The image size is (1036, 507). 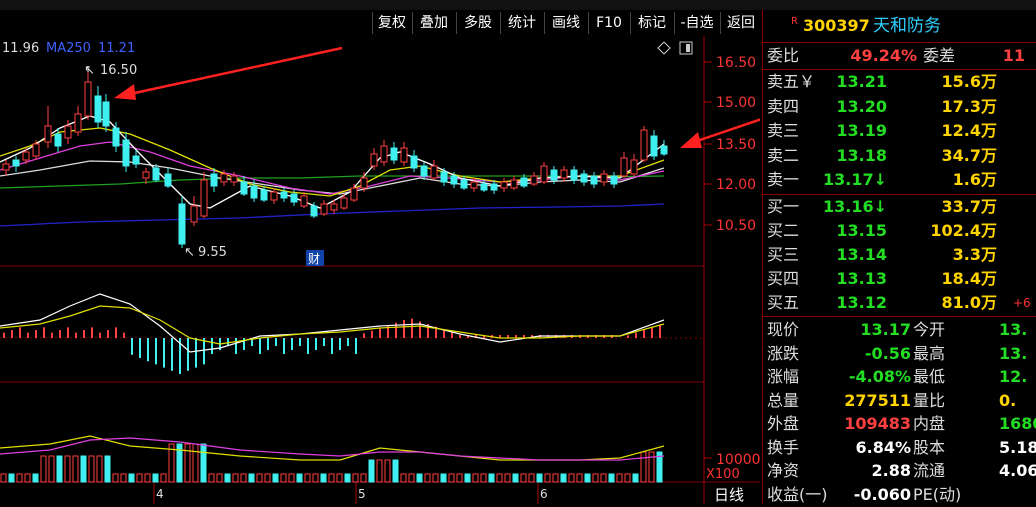 I want to click on bid-row: 买一 13.16↓ 33.7万, so click(x=899, y=207).